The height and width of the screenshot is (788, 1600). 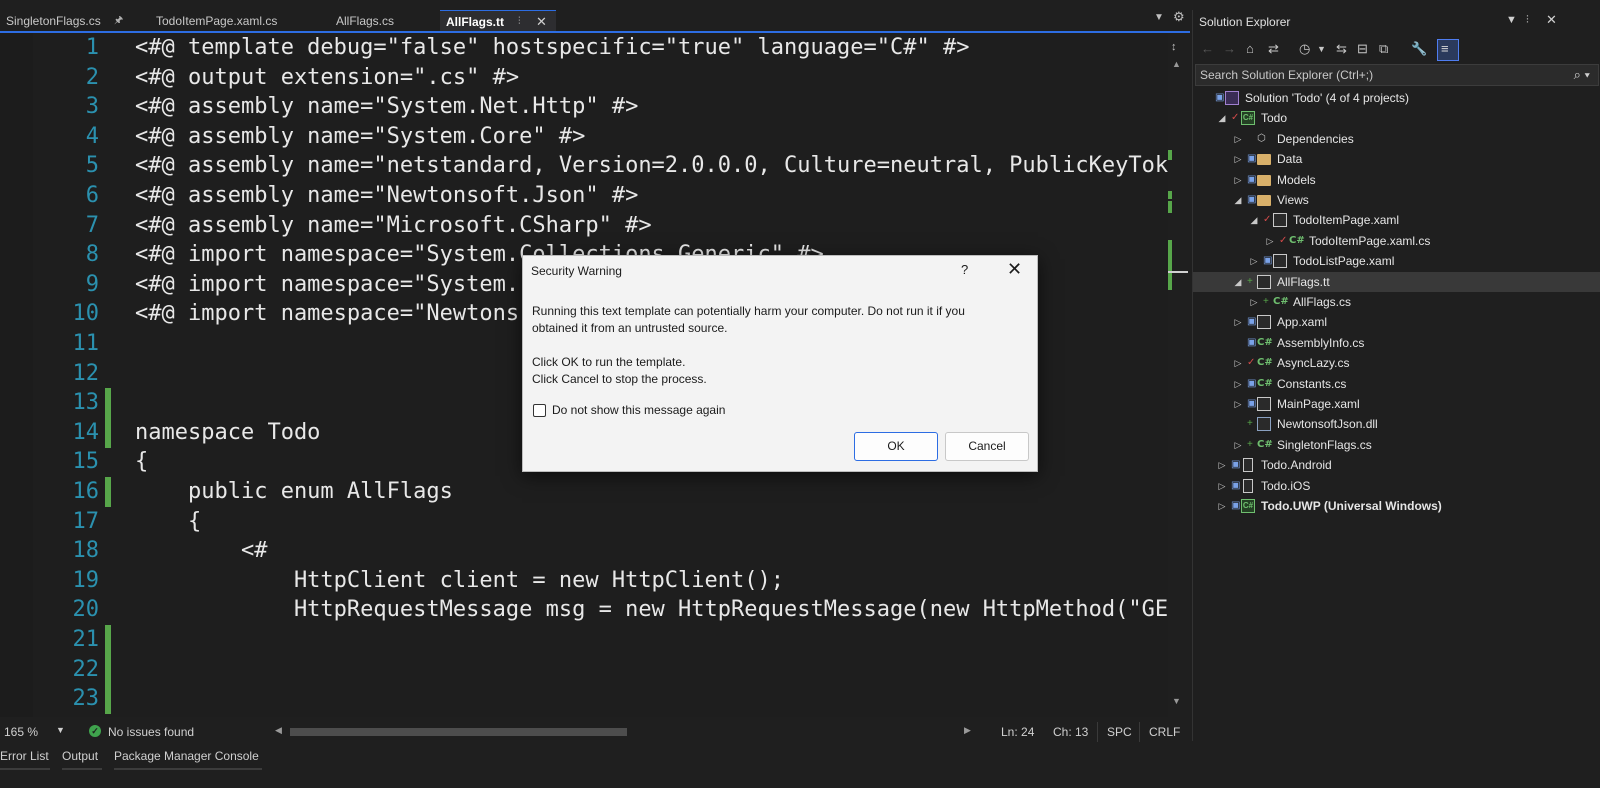 What do you see at coordinates (151, 732) in the screenshot?
I see `issues-status: No issues found` at bounding box center [151, 732].